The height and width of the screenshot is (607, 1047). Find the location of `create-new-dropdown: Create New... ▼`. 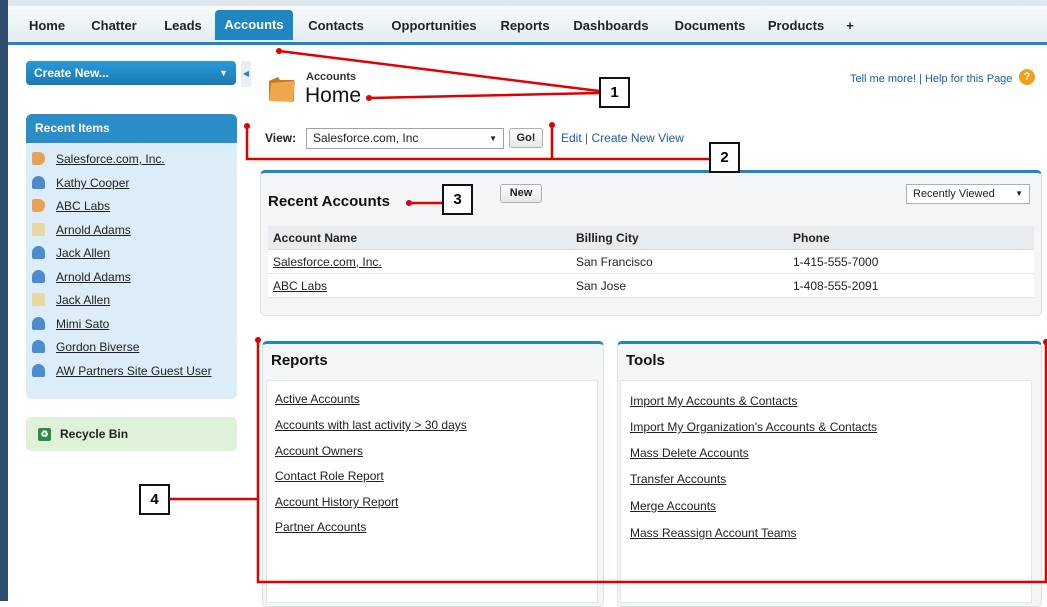

create-new-dropdown: Create New... ▼ is located at coordinates (131, 73).